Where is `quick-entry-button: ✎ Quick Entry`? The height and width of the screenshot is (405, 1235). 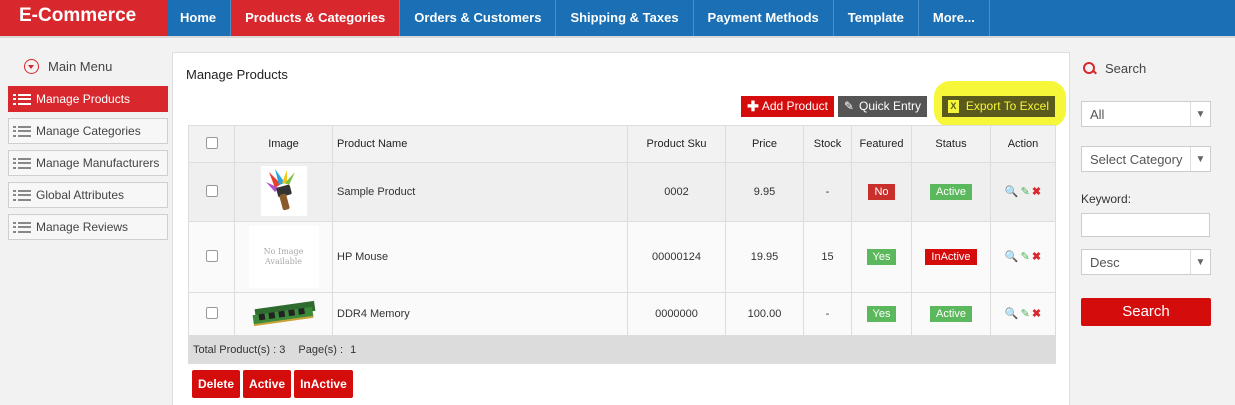 quick-entry-button: ✎ Quick Entry is located at coordinates (882, 106).